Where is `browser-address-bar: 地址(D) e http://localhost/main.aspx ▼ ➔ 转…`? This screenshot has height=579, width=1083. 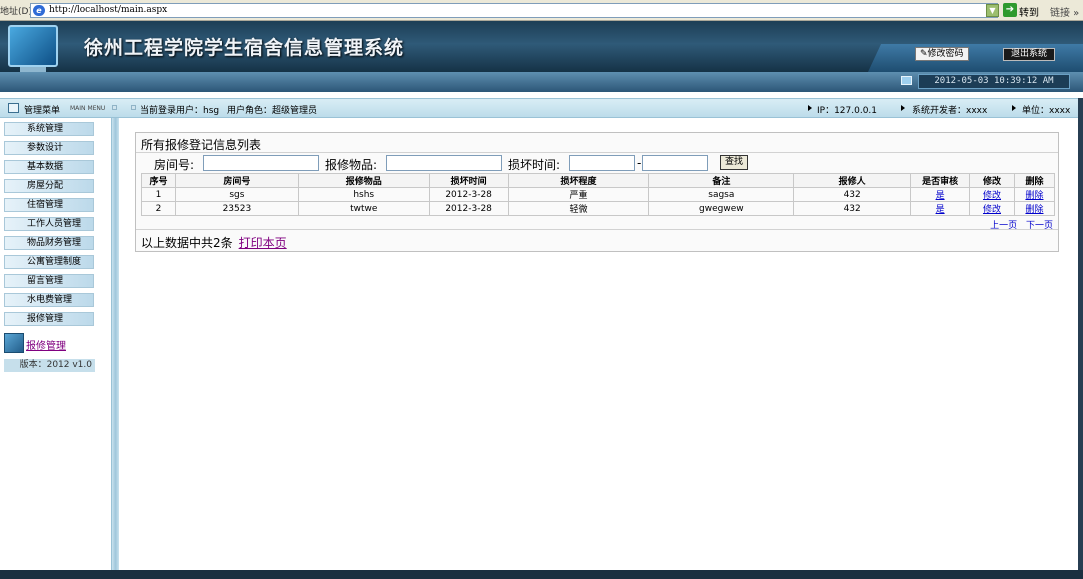
browser-address-bar: 地址(D) e http://localhost/main.aspx ▼ ➔ 转… is located at coordinates (541, 10).